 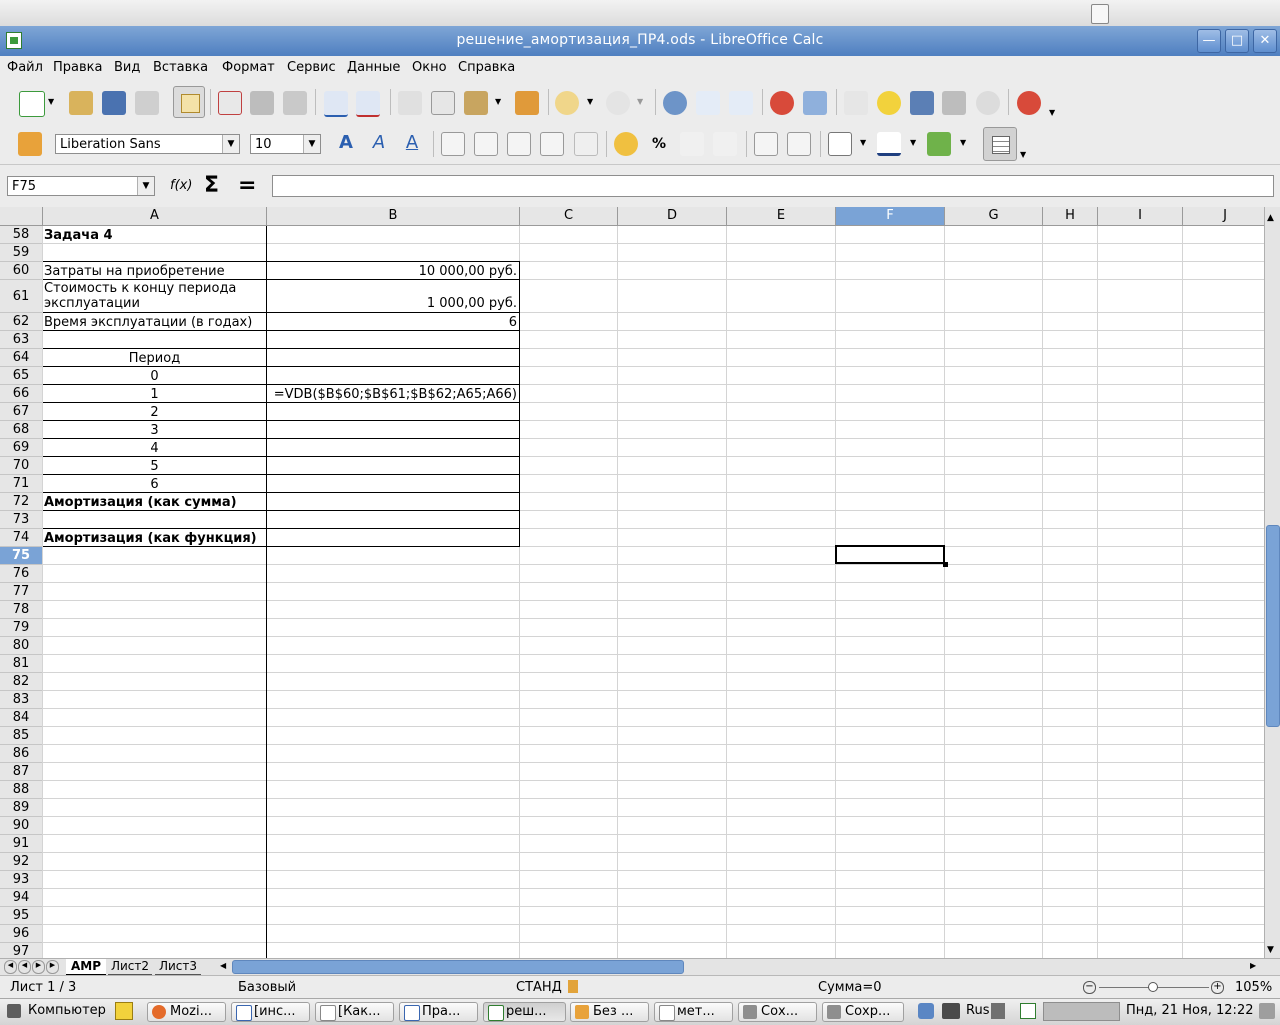 I want to click on row-header: 84, so click(x=21, y=718).